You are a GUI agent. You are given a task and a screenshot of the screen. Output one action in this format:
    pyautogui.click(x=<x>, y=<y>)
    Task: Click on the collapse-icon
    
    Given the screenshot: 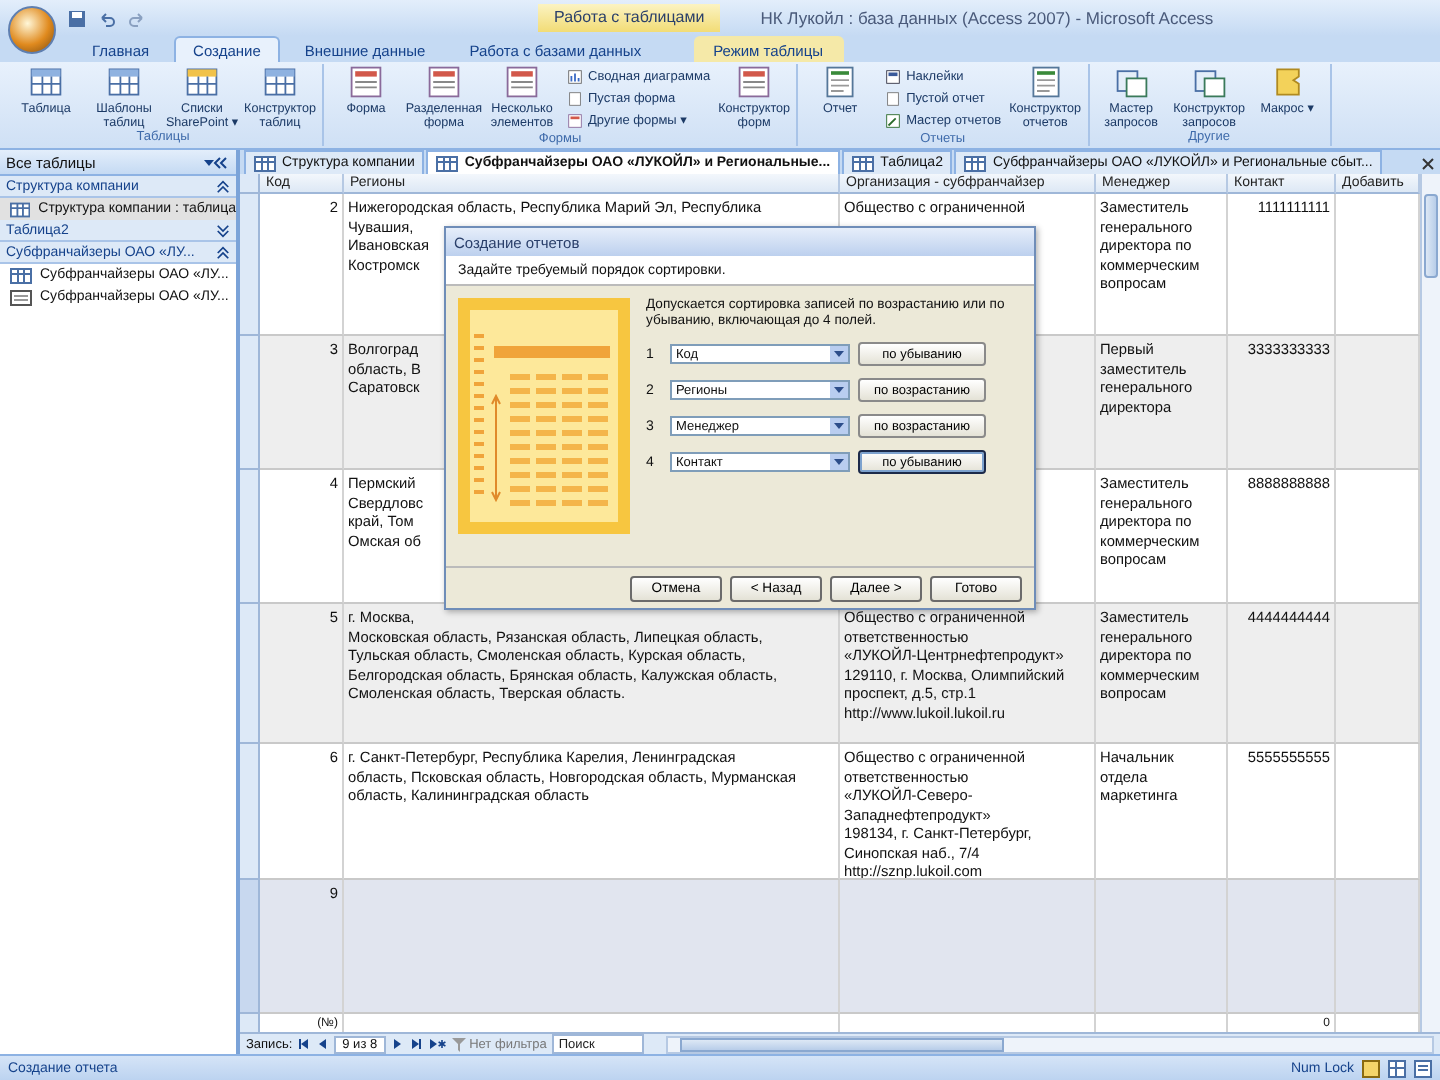 What is the action you would take?
    pyautogui.click(x=216, y=162)
    